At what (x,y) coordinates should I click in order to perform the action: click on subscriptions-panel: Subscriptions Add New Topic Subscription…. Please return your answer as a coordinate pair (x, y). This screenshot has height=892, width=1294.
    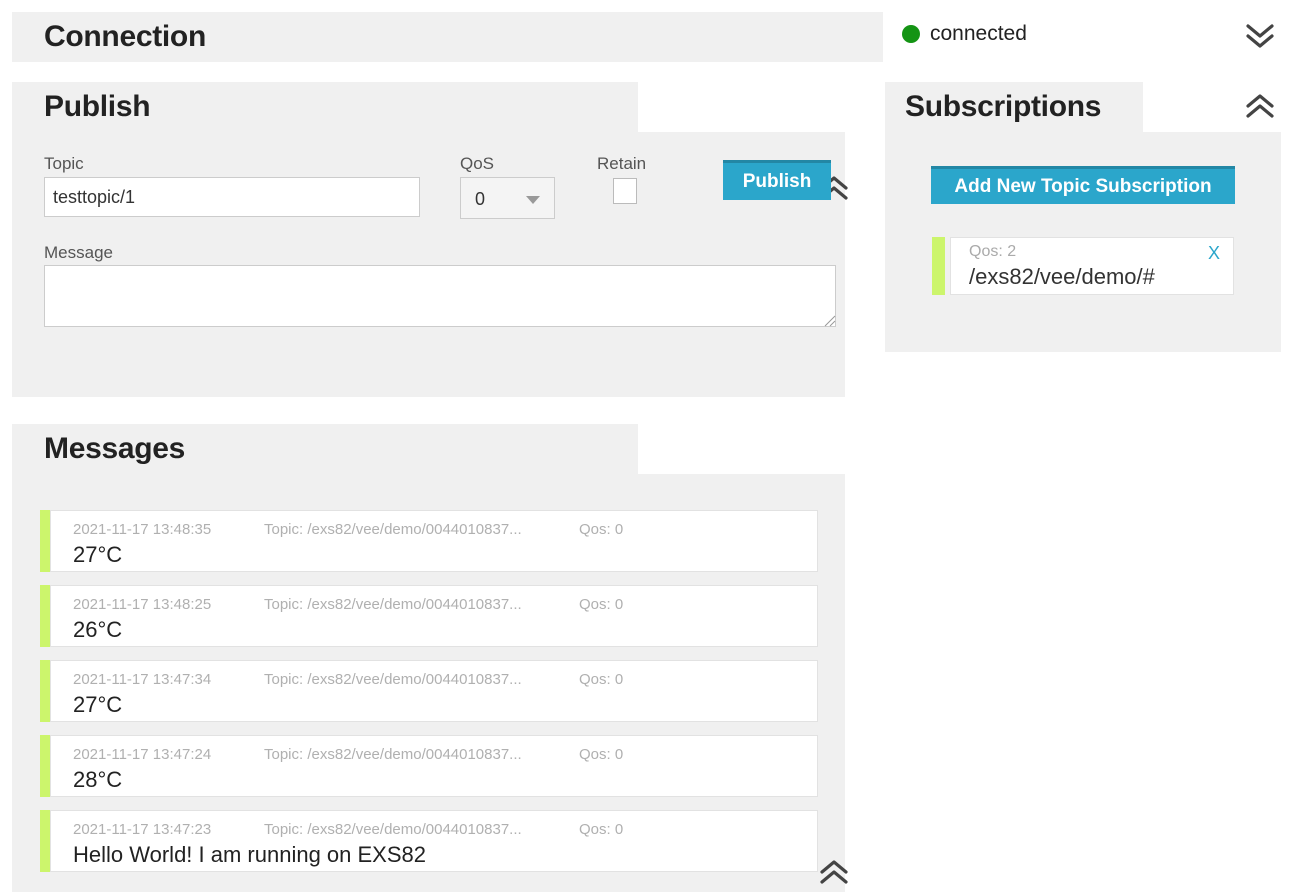
    Looking at the image, I should click on (1083, 217).